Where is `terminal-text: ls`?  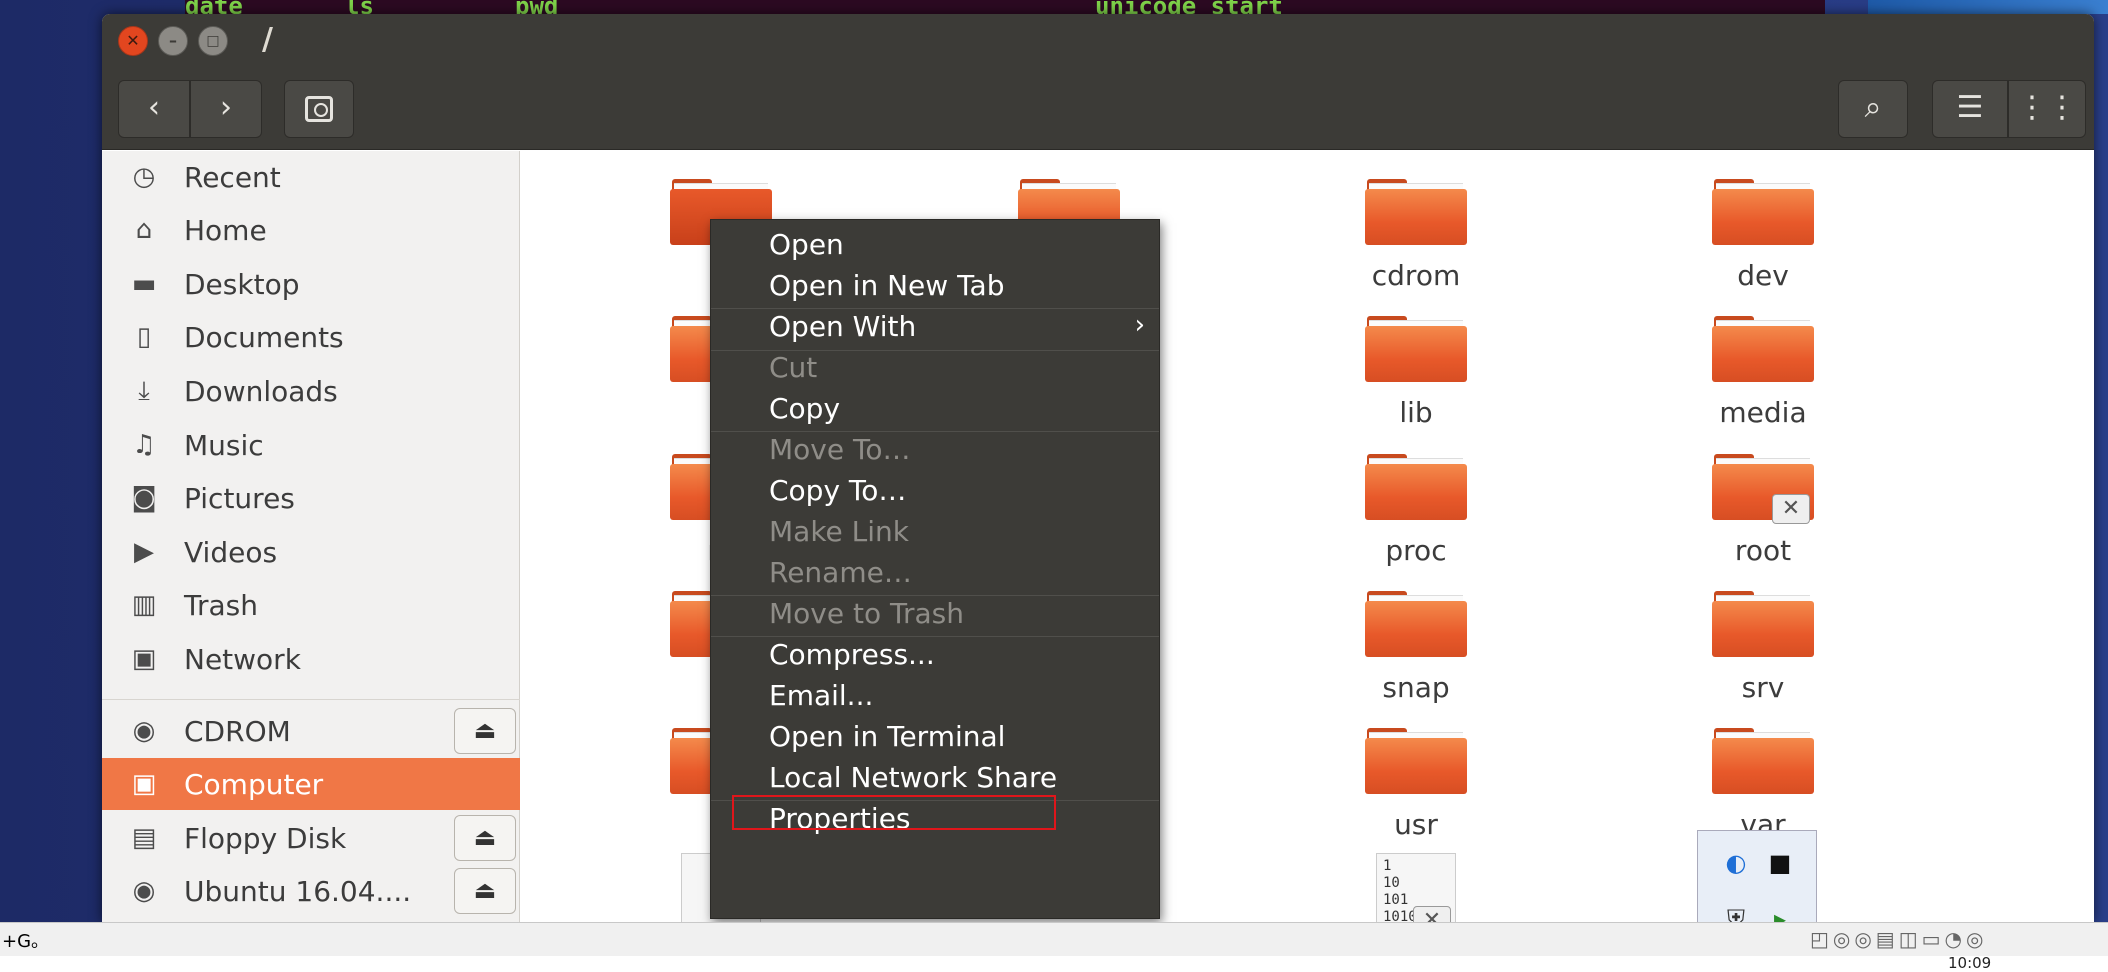
terminal-text: ls is located at coordinates (359, 7).